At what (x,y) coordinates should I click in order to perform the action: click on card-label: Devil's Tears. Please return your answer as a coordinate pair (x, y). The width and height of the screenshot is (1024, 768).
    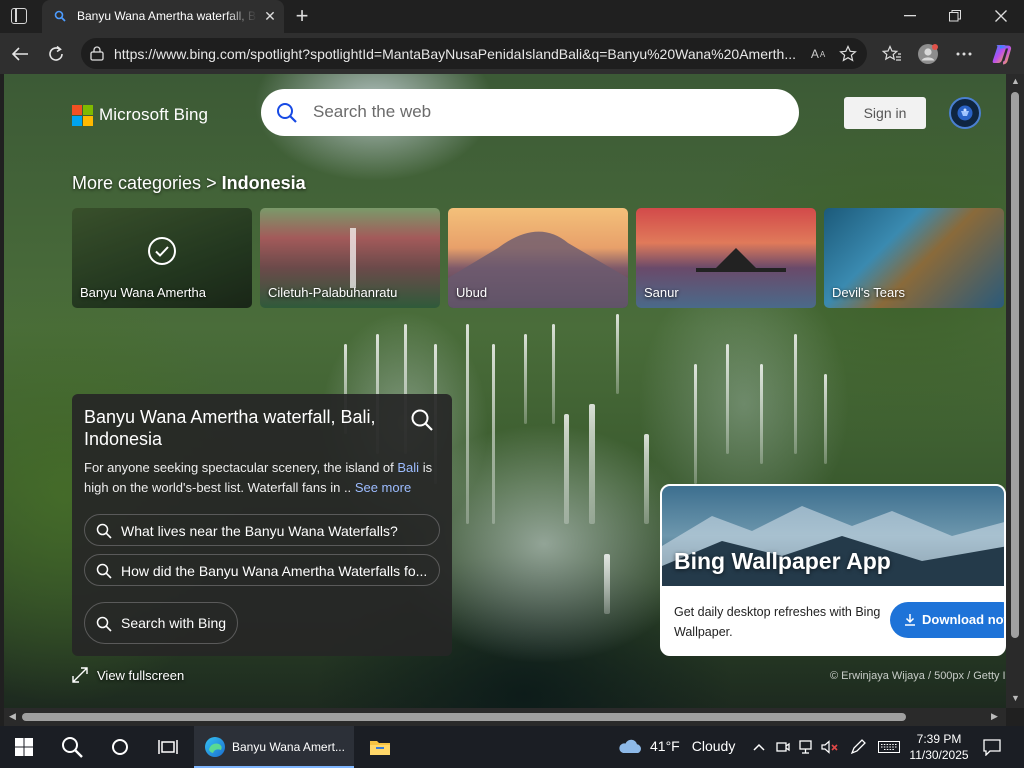
    Looking at the image, I should click on (869, 292).